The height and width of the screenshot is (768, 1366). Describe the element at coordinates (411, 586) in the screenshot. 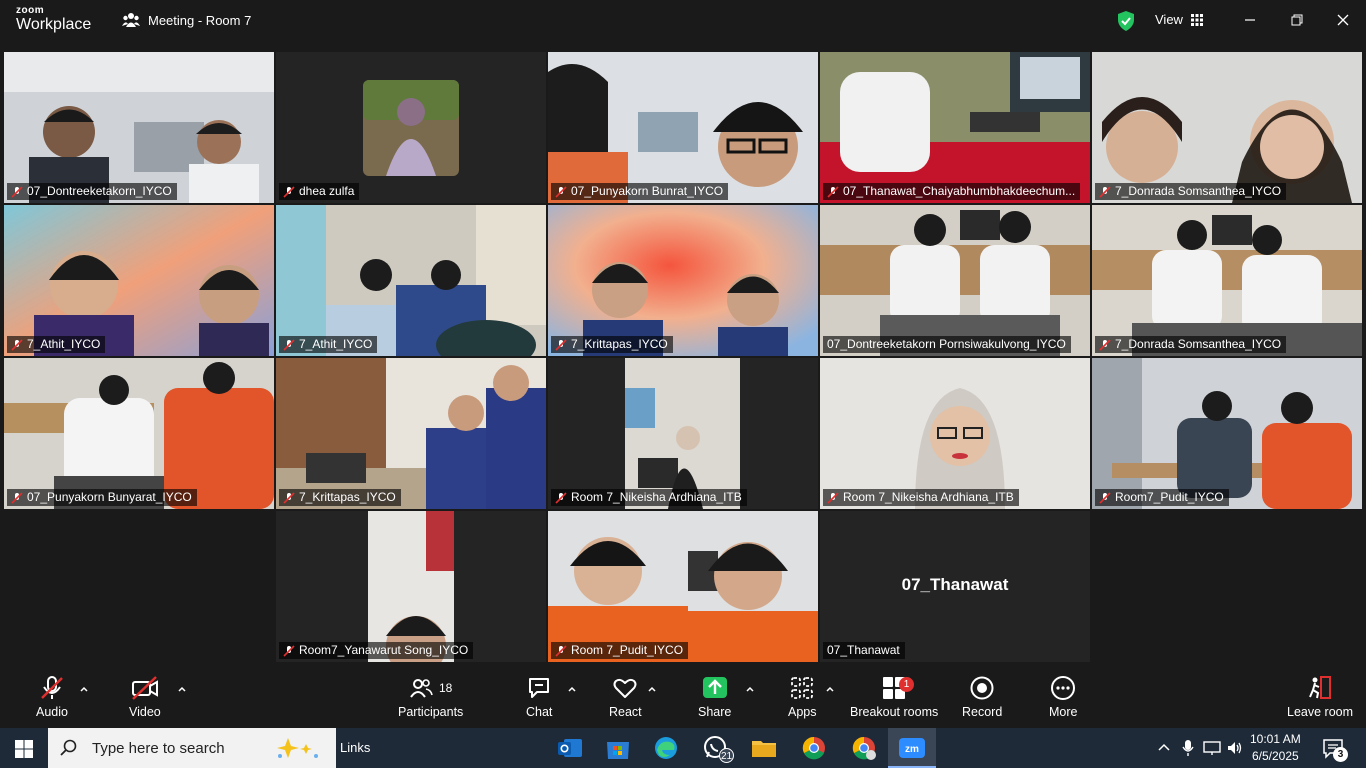

I see `video-tile: Room7_Yanawarut Song_IYCO` at that location.